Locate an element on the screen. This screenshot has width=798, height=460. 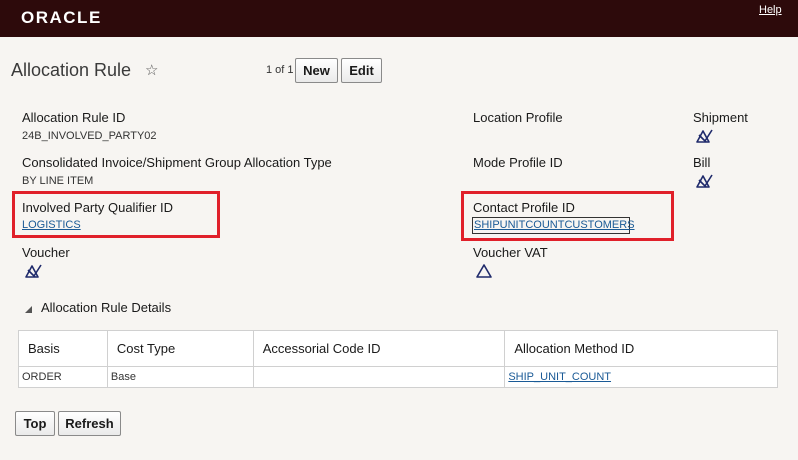
table-row: ORDER Base SHIP_UNIT_COUNT is located at coordinates (398, 377).